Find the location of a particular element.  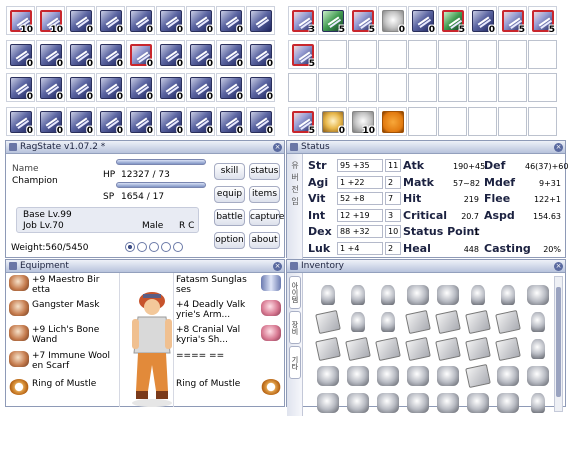

hotkey-slot-left-1-8: 0 is located at coordinates (230, 20).